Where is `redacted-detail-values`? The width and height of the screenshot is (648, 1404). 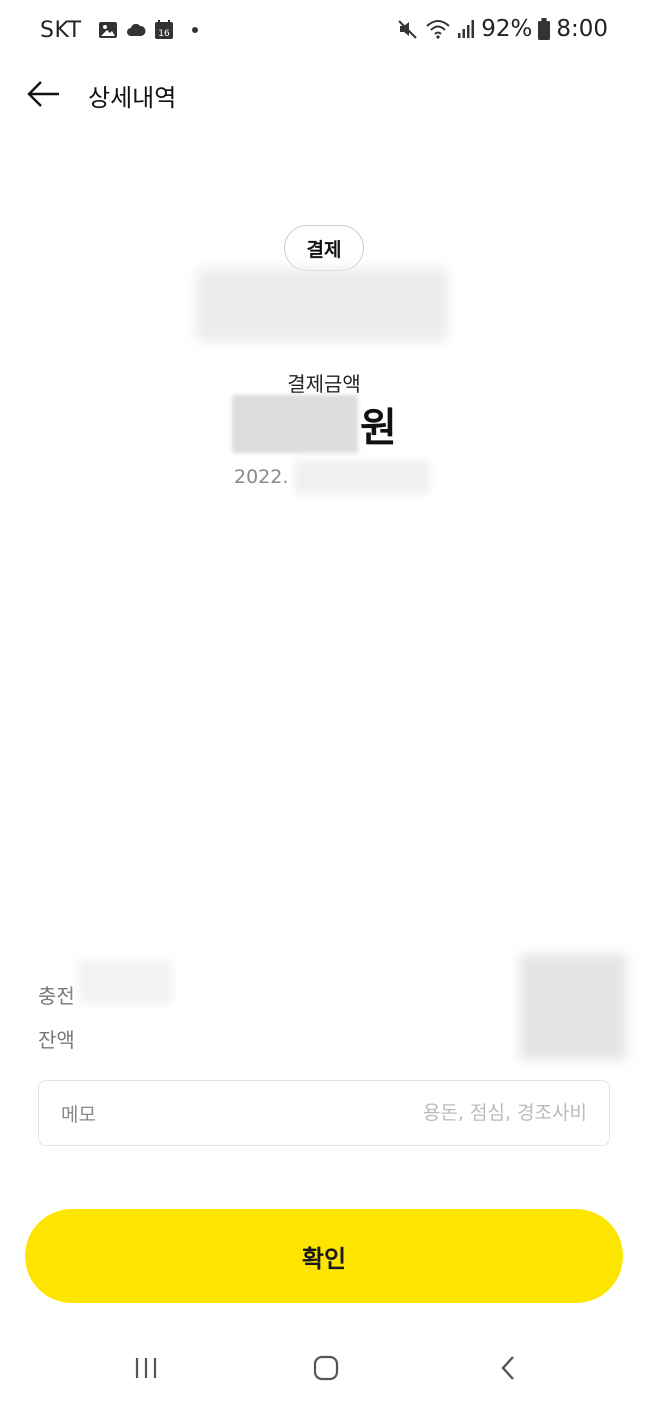
redacted-detail-values is located at coordinates (573, 1007).